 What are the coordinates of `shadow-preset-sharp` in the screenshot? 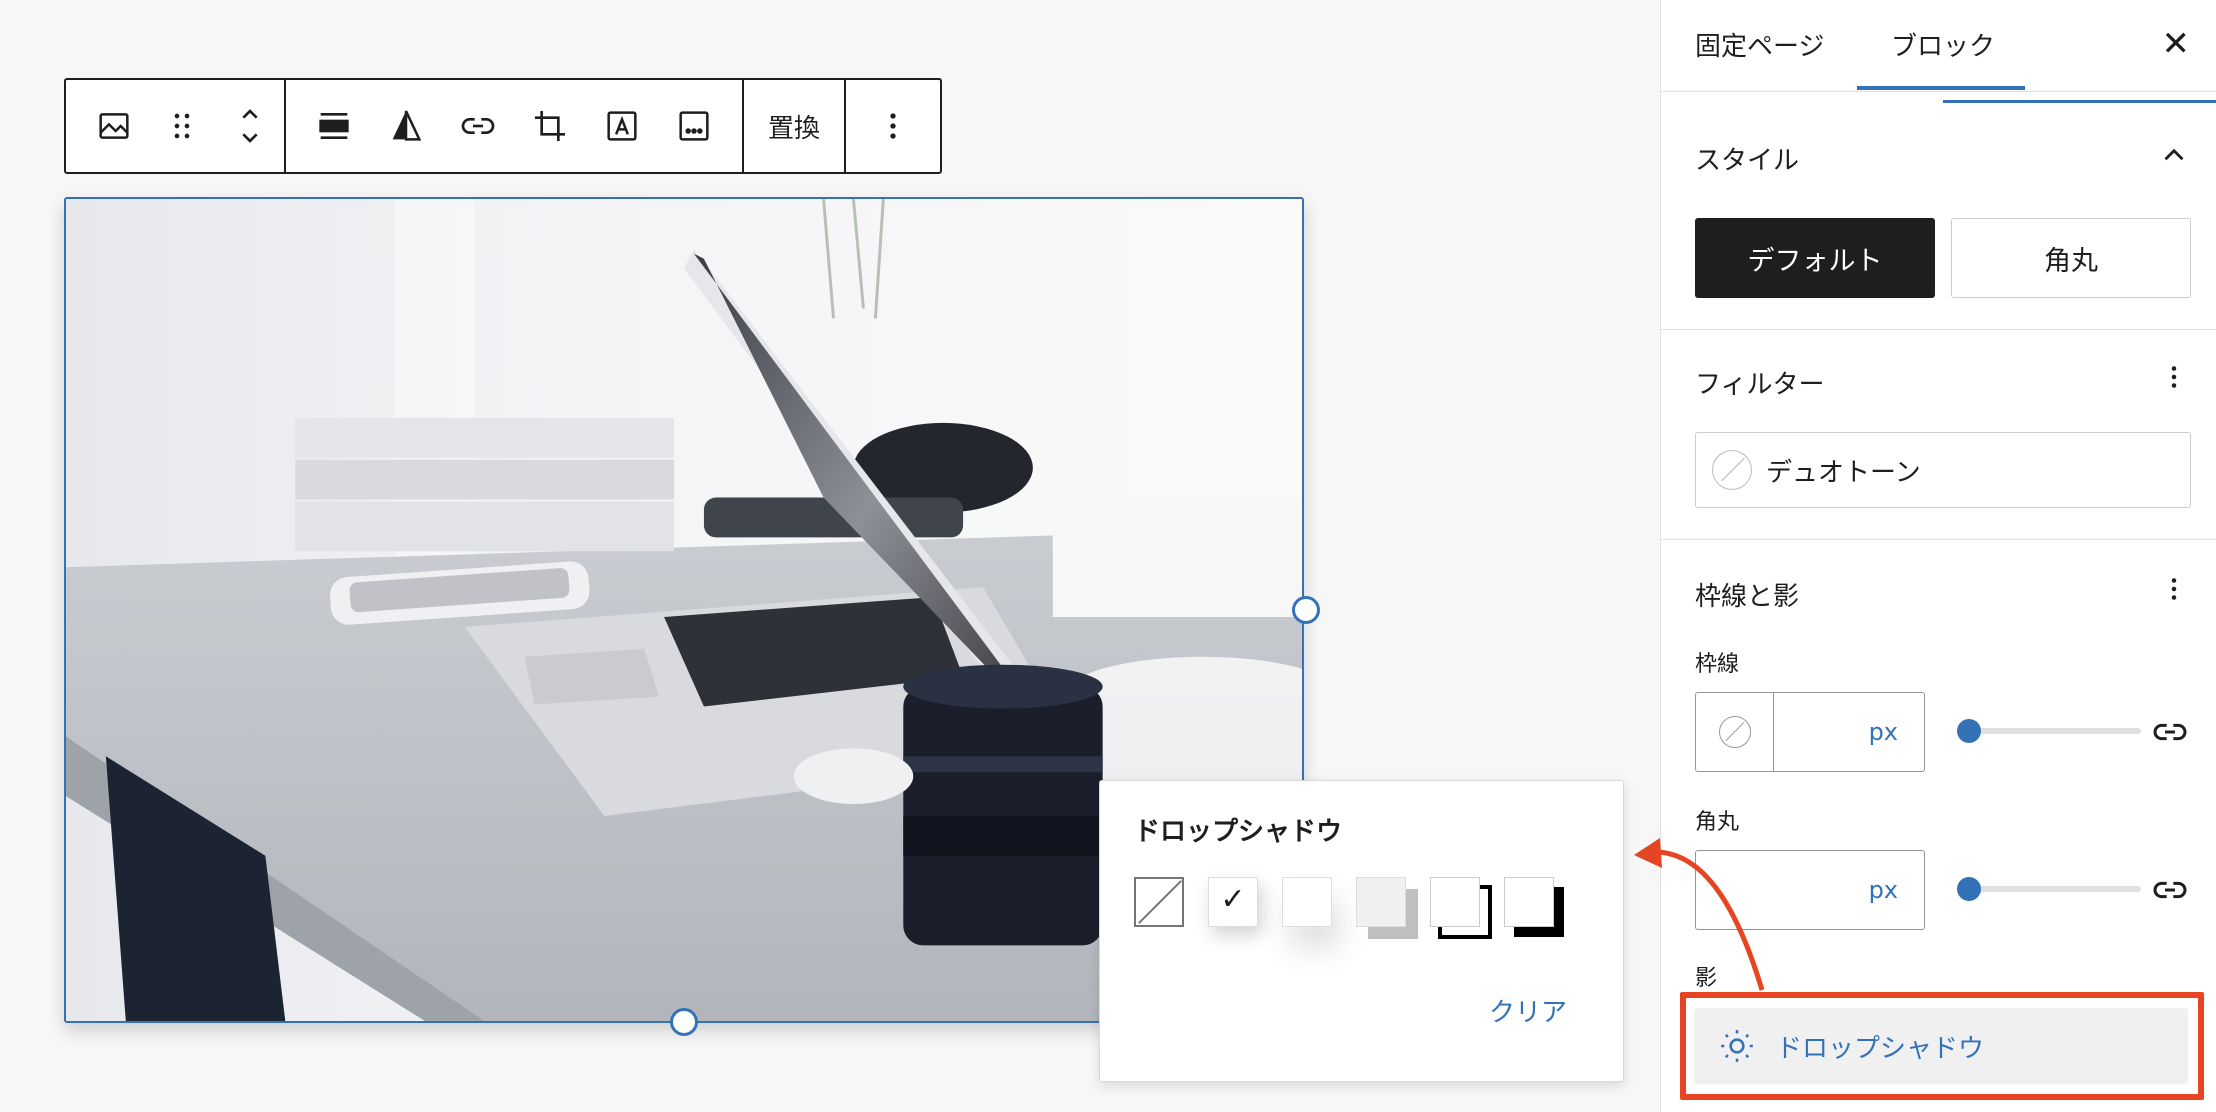 It's located at (1381, 902).